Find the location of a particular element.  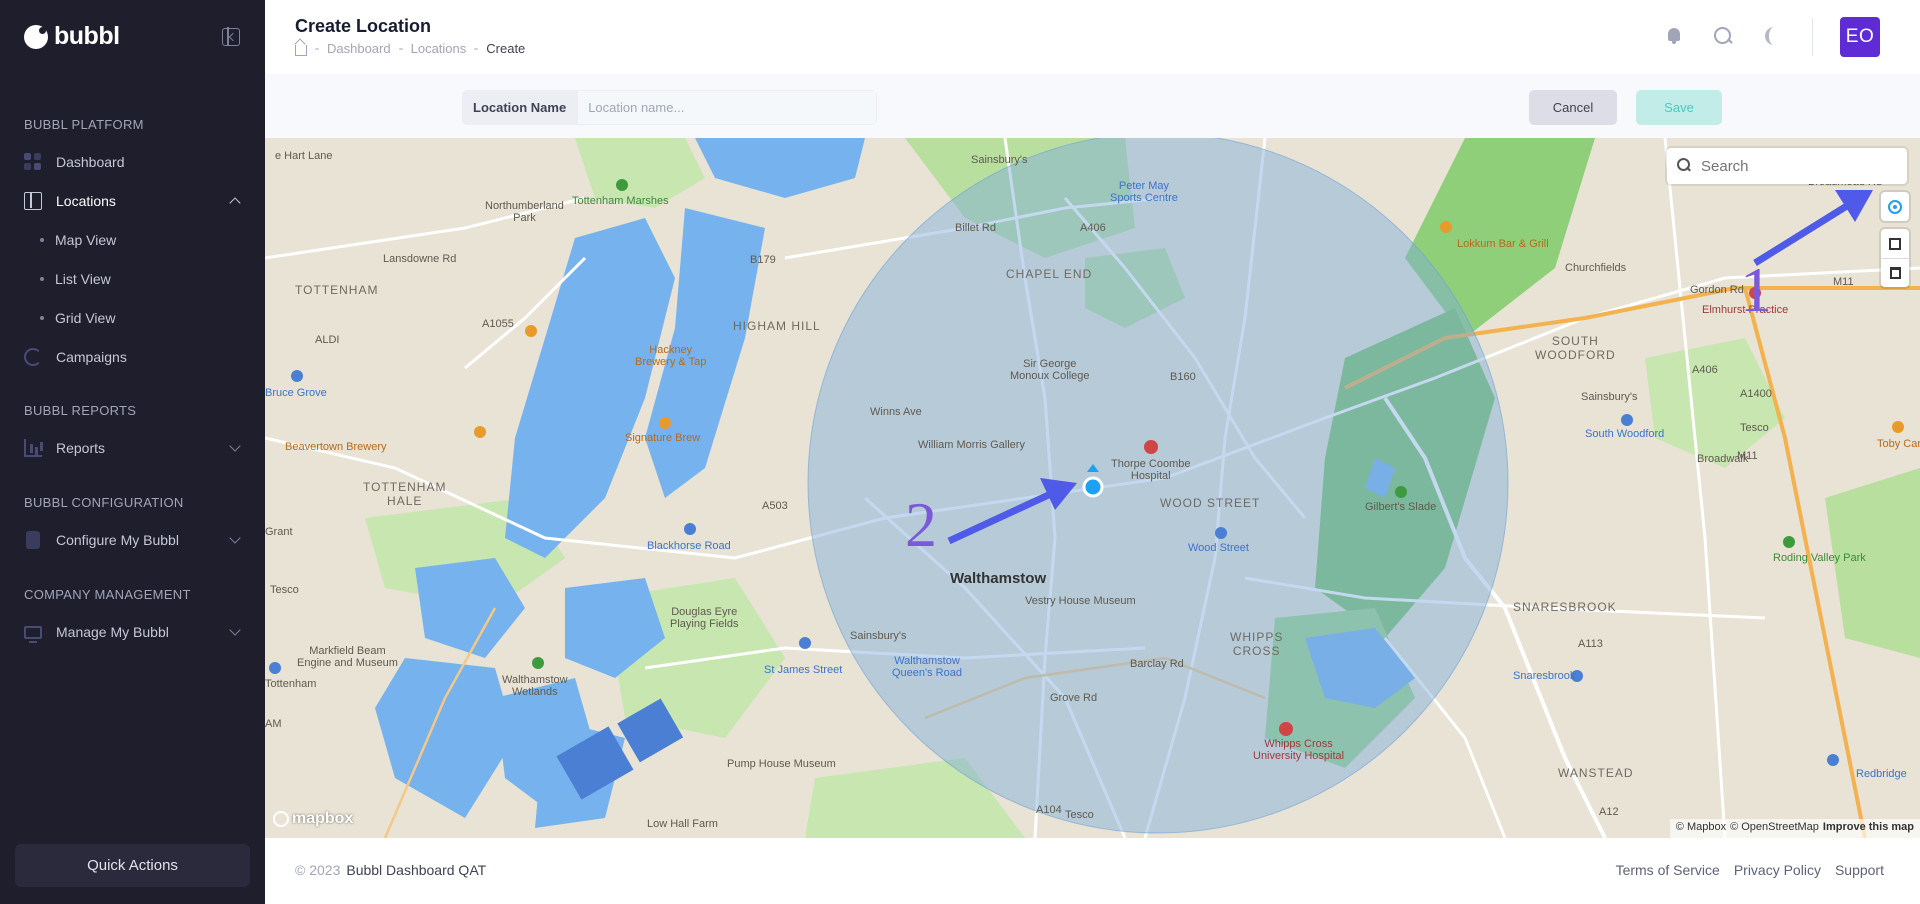

map-label-northumberland-park: Northumberland Park is located at coordinates (524, 212).